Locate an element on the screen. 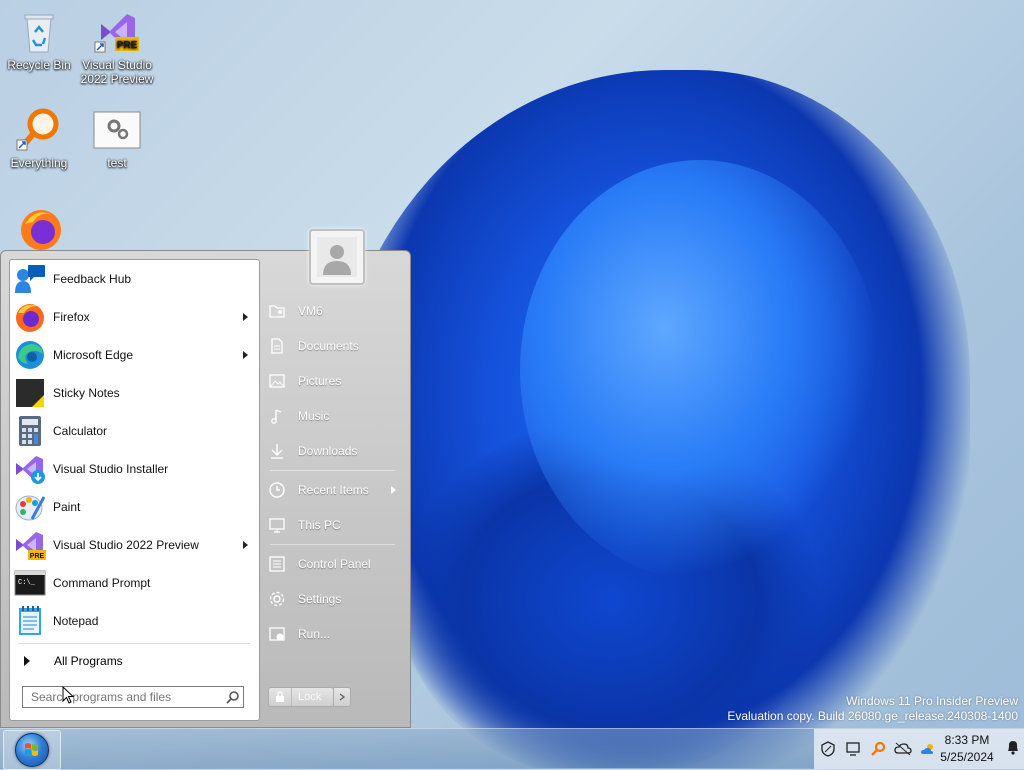  places-item-pictures: Pictures is located at coordinates (334, 381).